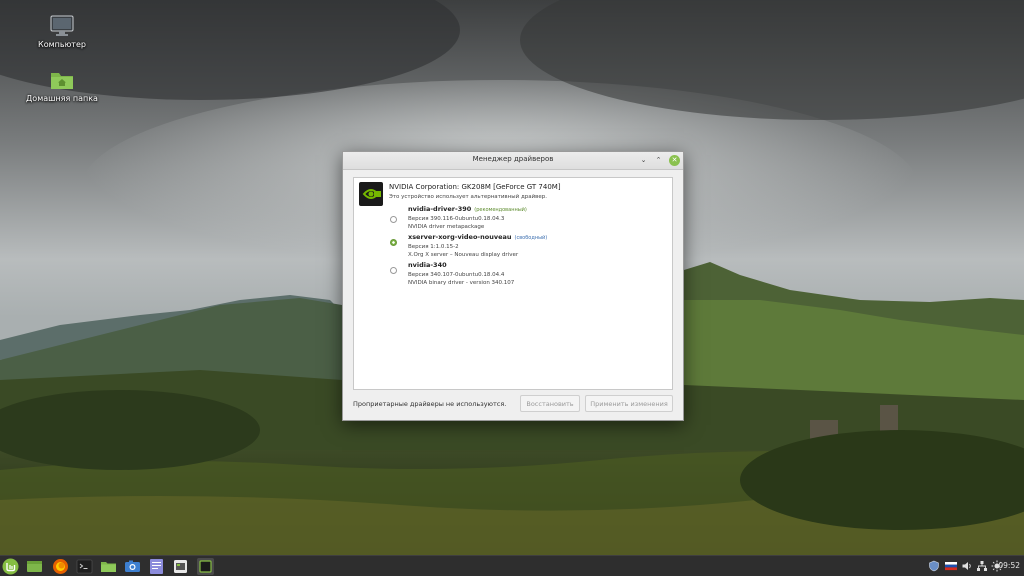 The height and width of the screenshot is (576, 1024). Describe the element at coordinates (156, 566) in the screenshot. I see `text-editor-icon` at that location.